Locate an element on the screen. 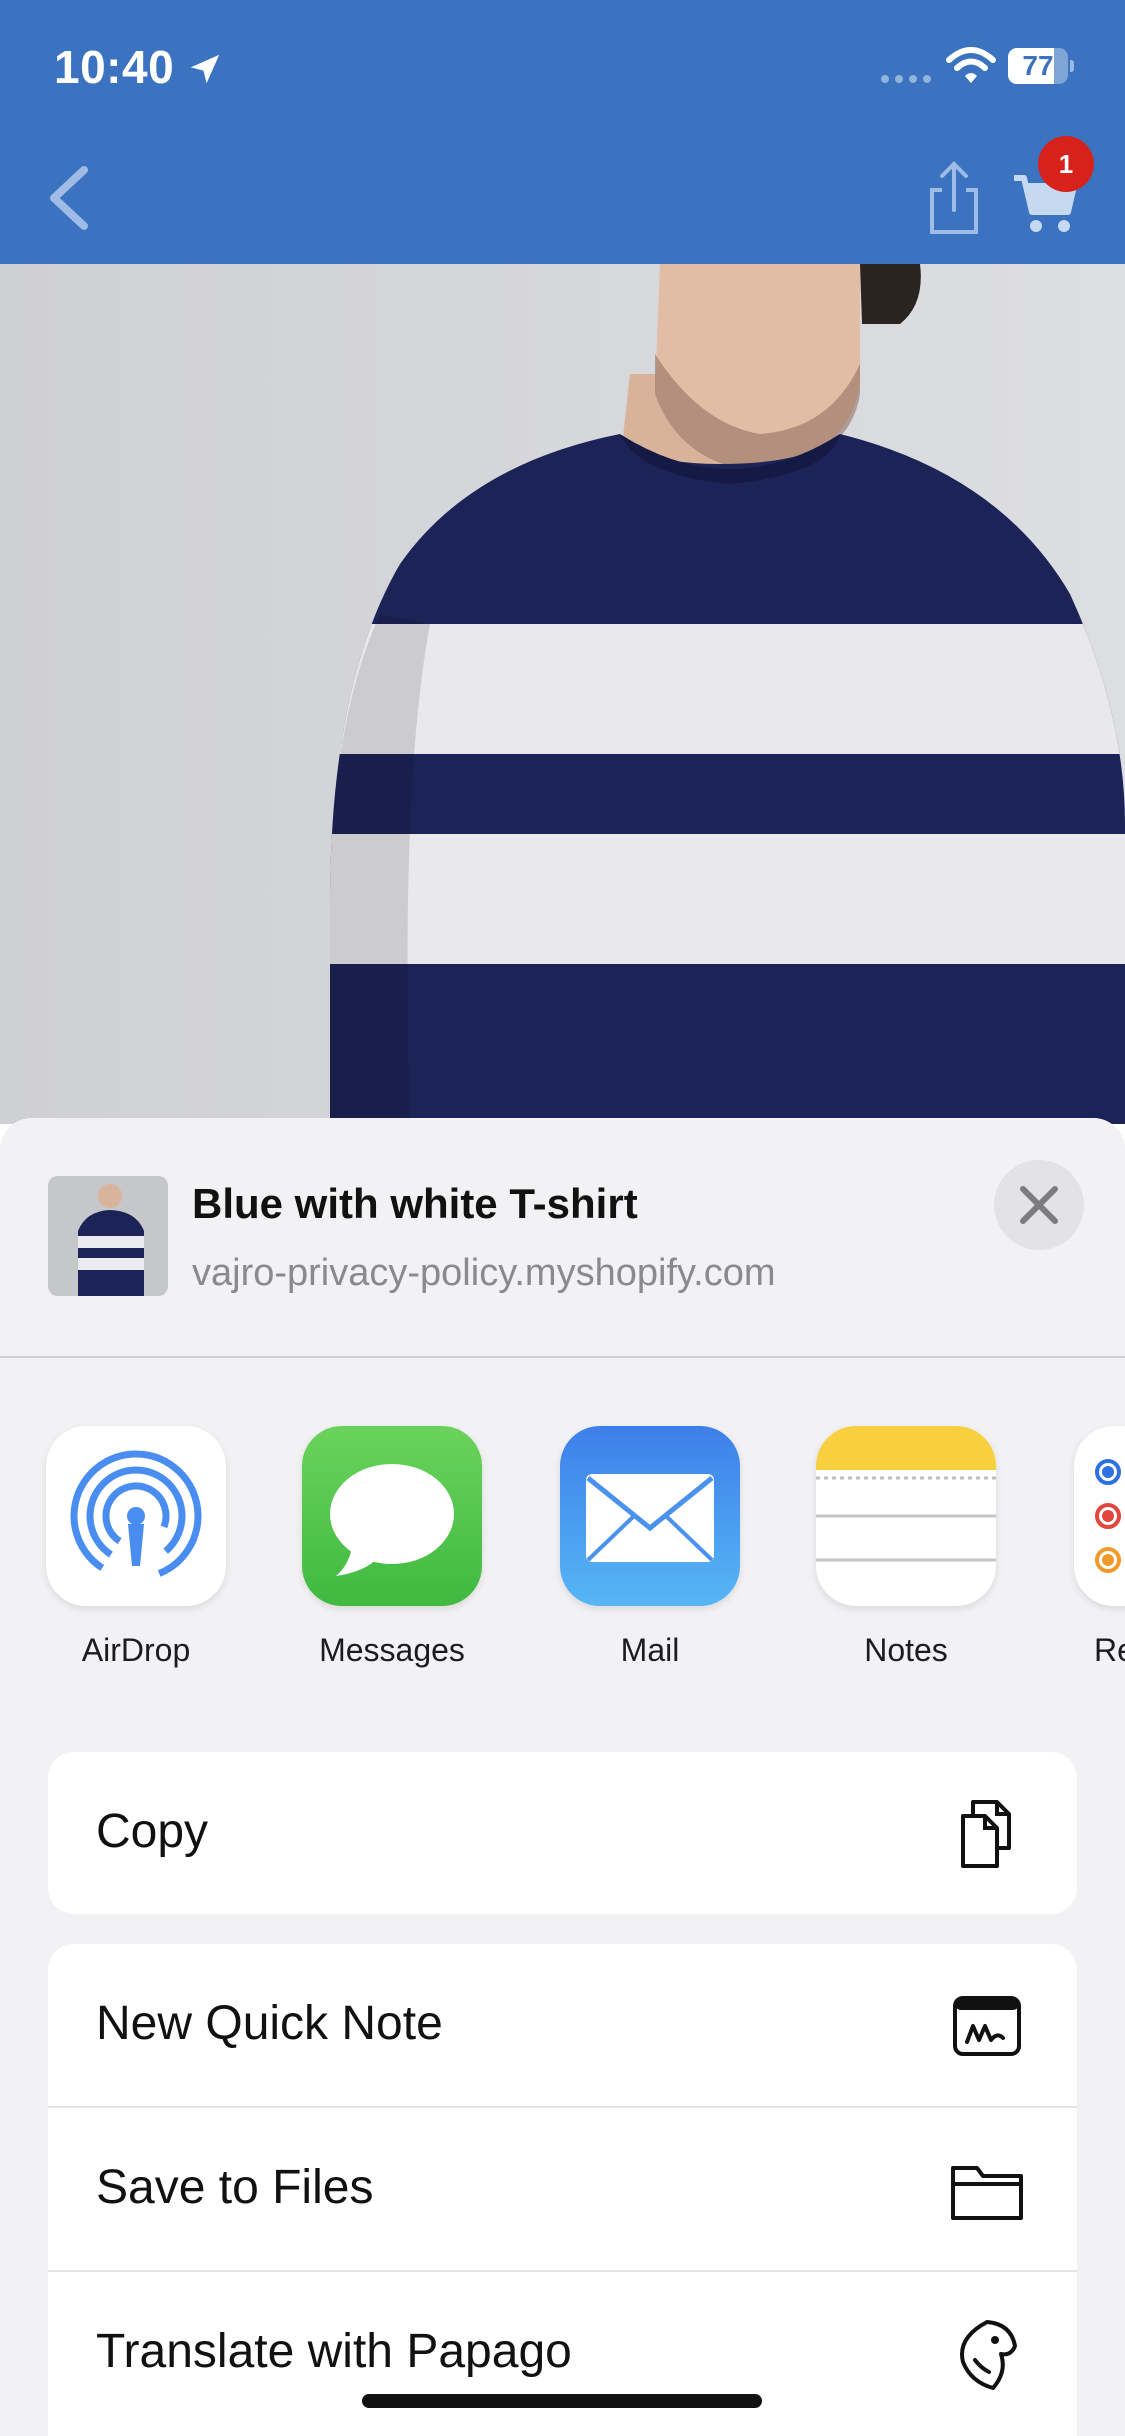 This screenshot has height=2436, width=1125. app-label: Mail is located at coordinates (650, 1650).